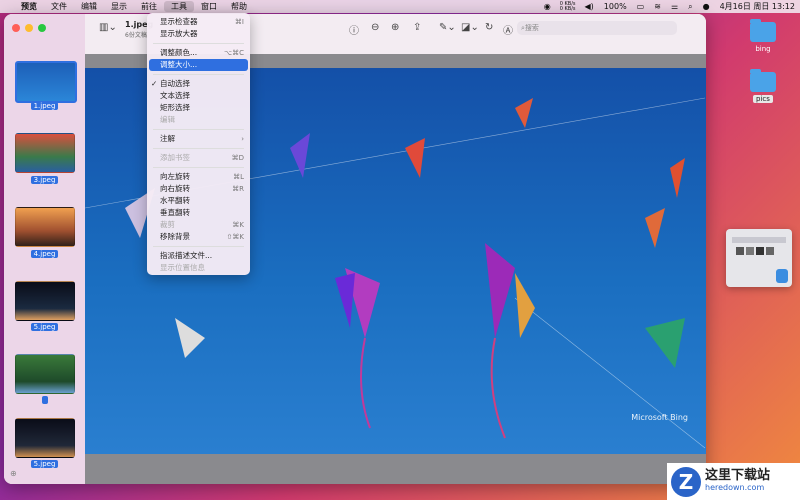 The width and height of the screenshot is (800, 500). Describe the element at coordinates (182, 267) in the screenshot. I see `menu-item-label: 显示位置信息` at that location.